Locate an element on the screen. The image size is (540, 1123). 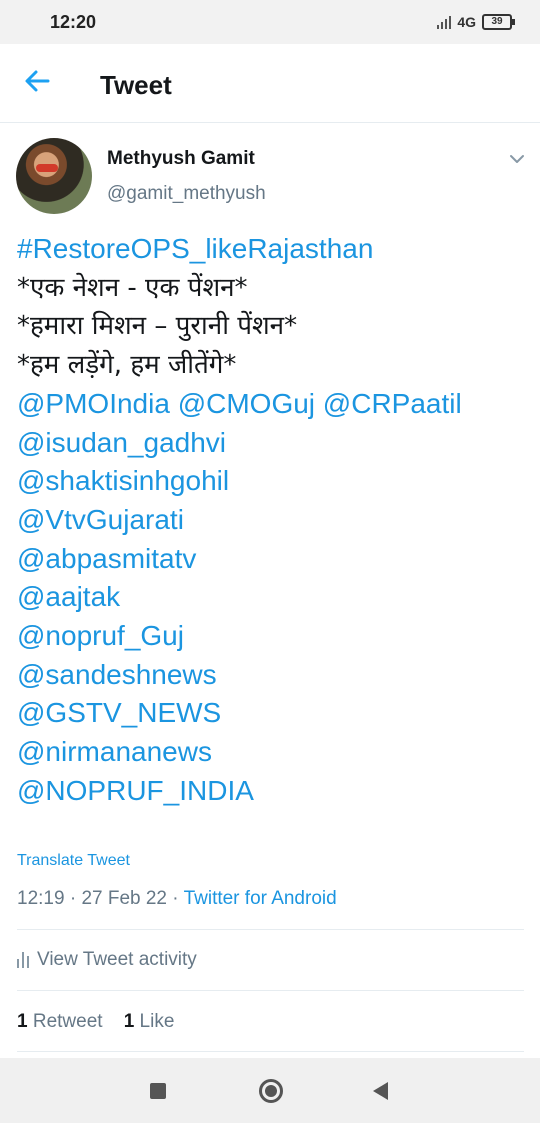
back-icon is located at coordinates (380, 1091).